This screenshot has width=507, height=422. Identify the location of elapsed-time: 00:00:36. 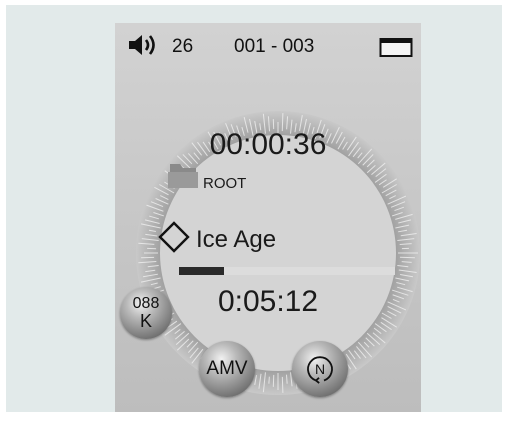
(268, 144).